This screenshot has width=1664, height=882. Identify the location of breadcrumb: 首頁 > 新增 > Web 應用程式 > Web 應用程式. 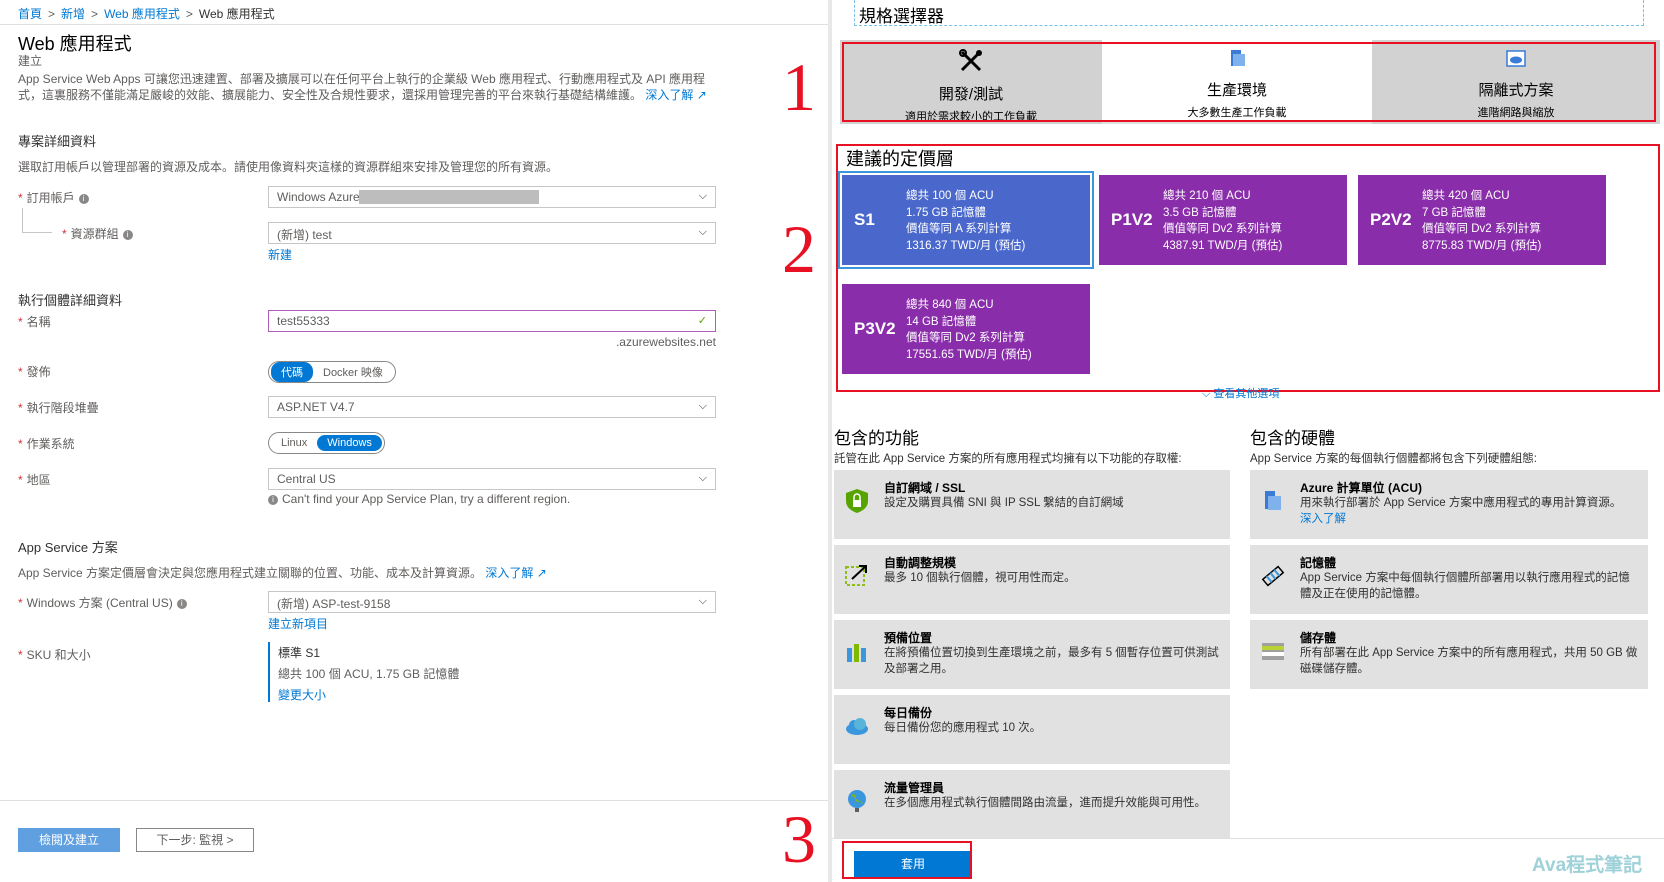
(146, 14).